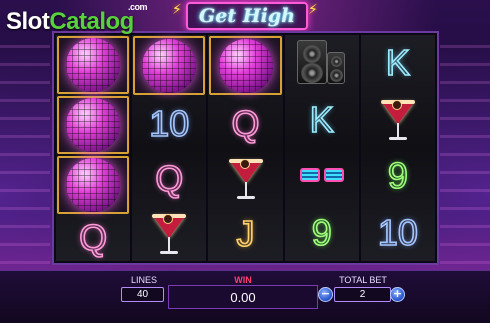  Describe the element at coordinates (397, 294) in the screenshot. I see `bet-increase-button: +` at that location.